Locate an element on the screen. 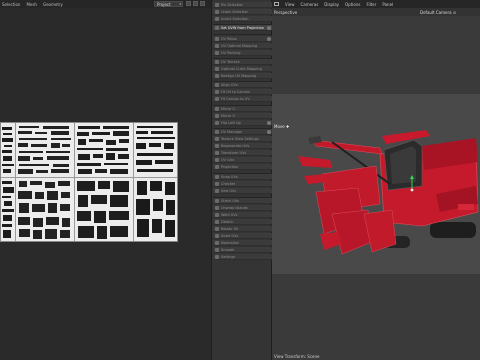  uv-texture-atlas is located at coordinates (89, 182).